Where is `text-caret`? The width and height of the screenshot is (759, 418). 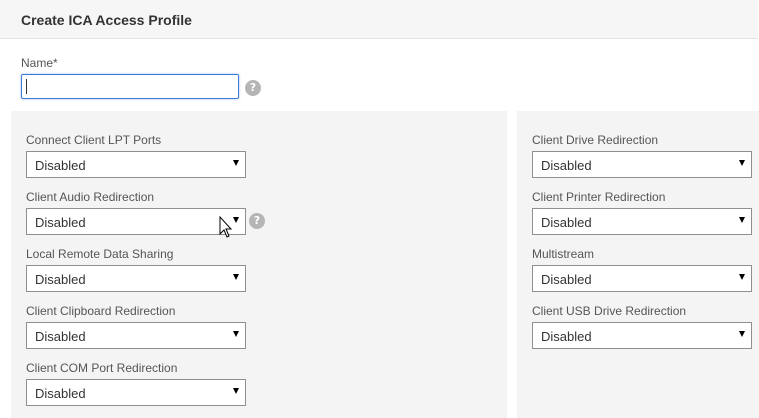 text-caret is located at coordinates (26, 86).